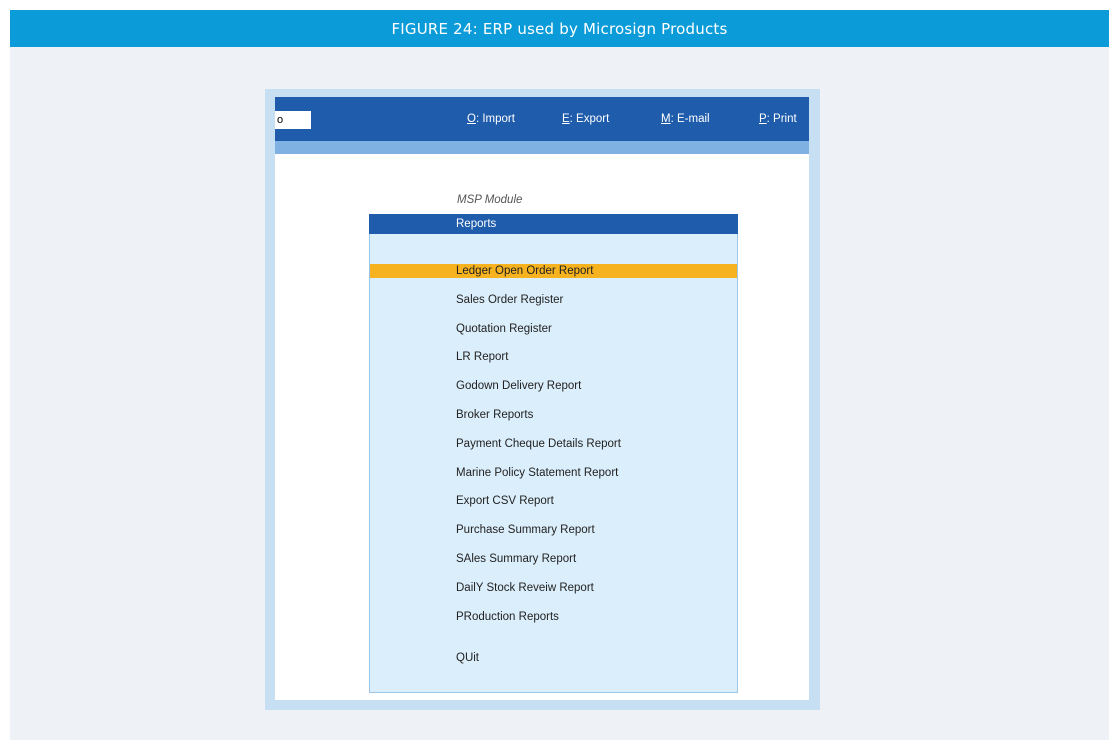 The height and width of the screenshot is (740, 1109). Describe the element at coordinates (471, 119) in the screenshot. I see `import-shortcut-key: O` at that location.